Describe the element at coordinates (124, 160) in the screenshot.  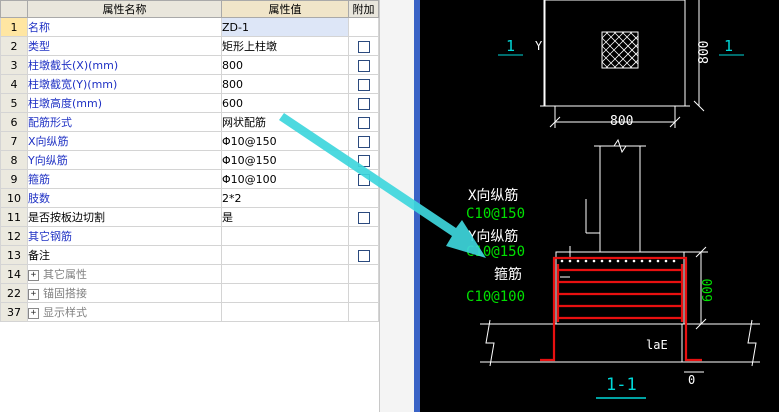
I see `property-name-cell: Y向纵筋` at that location.